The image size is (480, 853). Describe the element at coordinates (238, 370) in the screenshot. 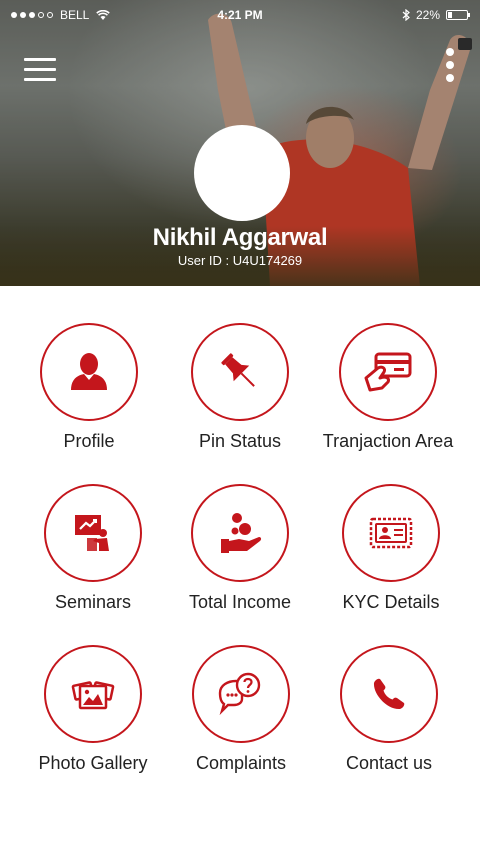

I see `pushpin-icon` at that location.